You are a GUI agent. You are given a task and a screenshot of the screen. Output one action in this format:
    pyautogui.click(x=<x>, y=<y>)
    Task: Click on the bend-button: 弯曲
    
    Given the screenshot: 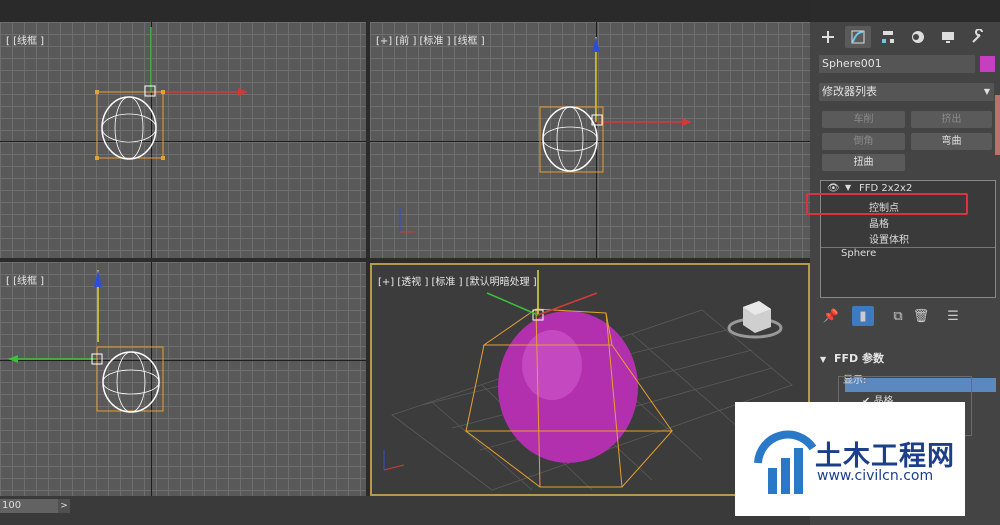 What is the action you would take?
    pyautogui.click(x=951, y=141)
    